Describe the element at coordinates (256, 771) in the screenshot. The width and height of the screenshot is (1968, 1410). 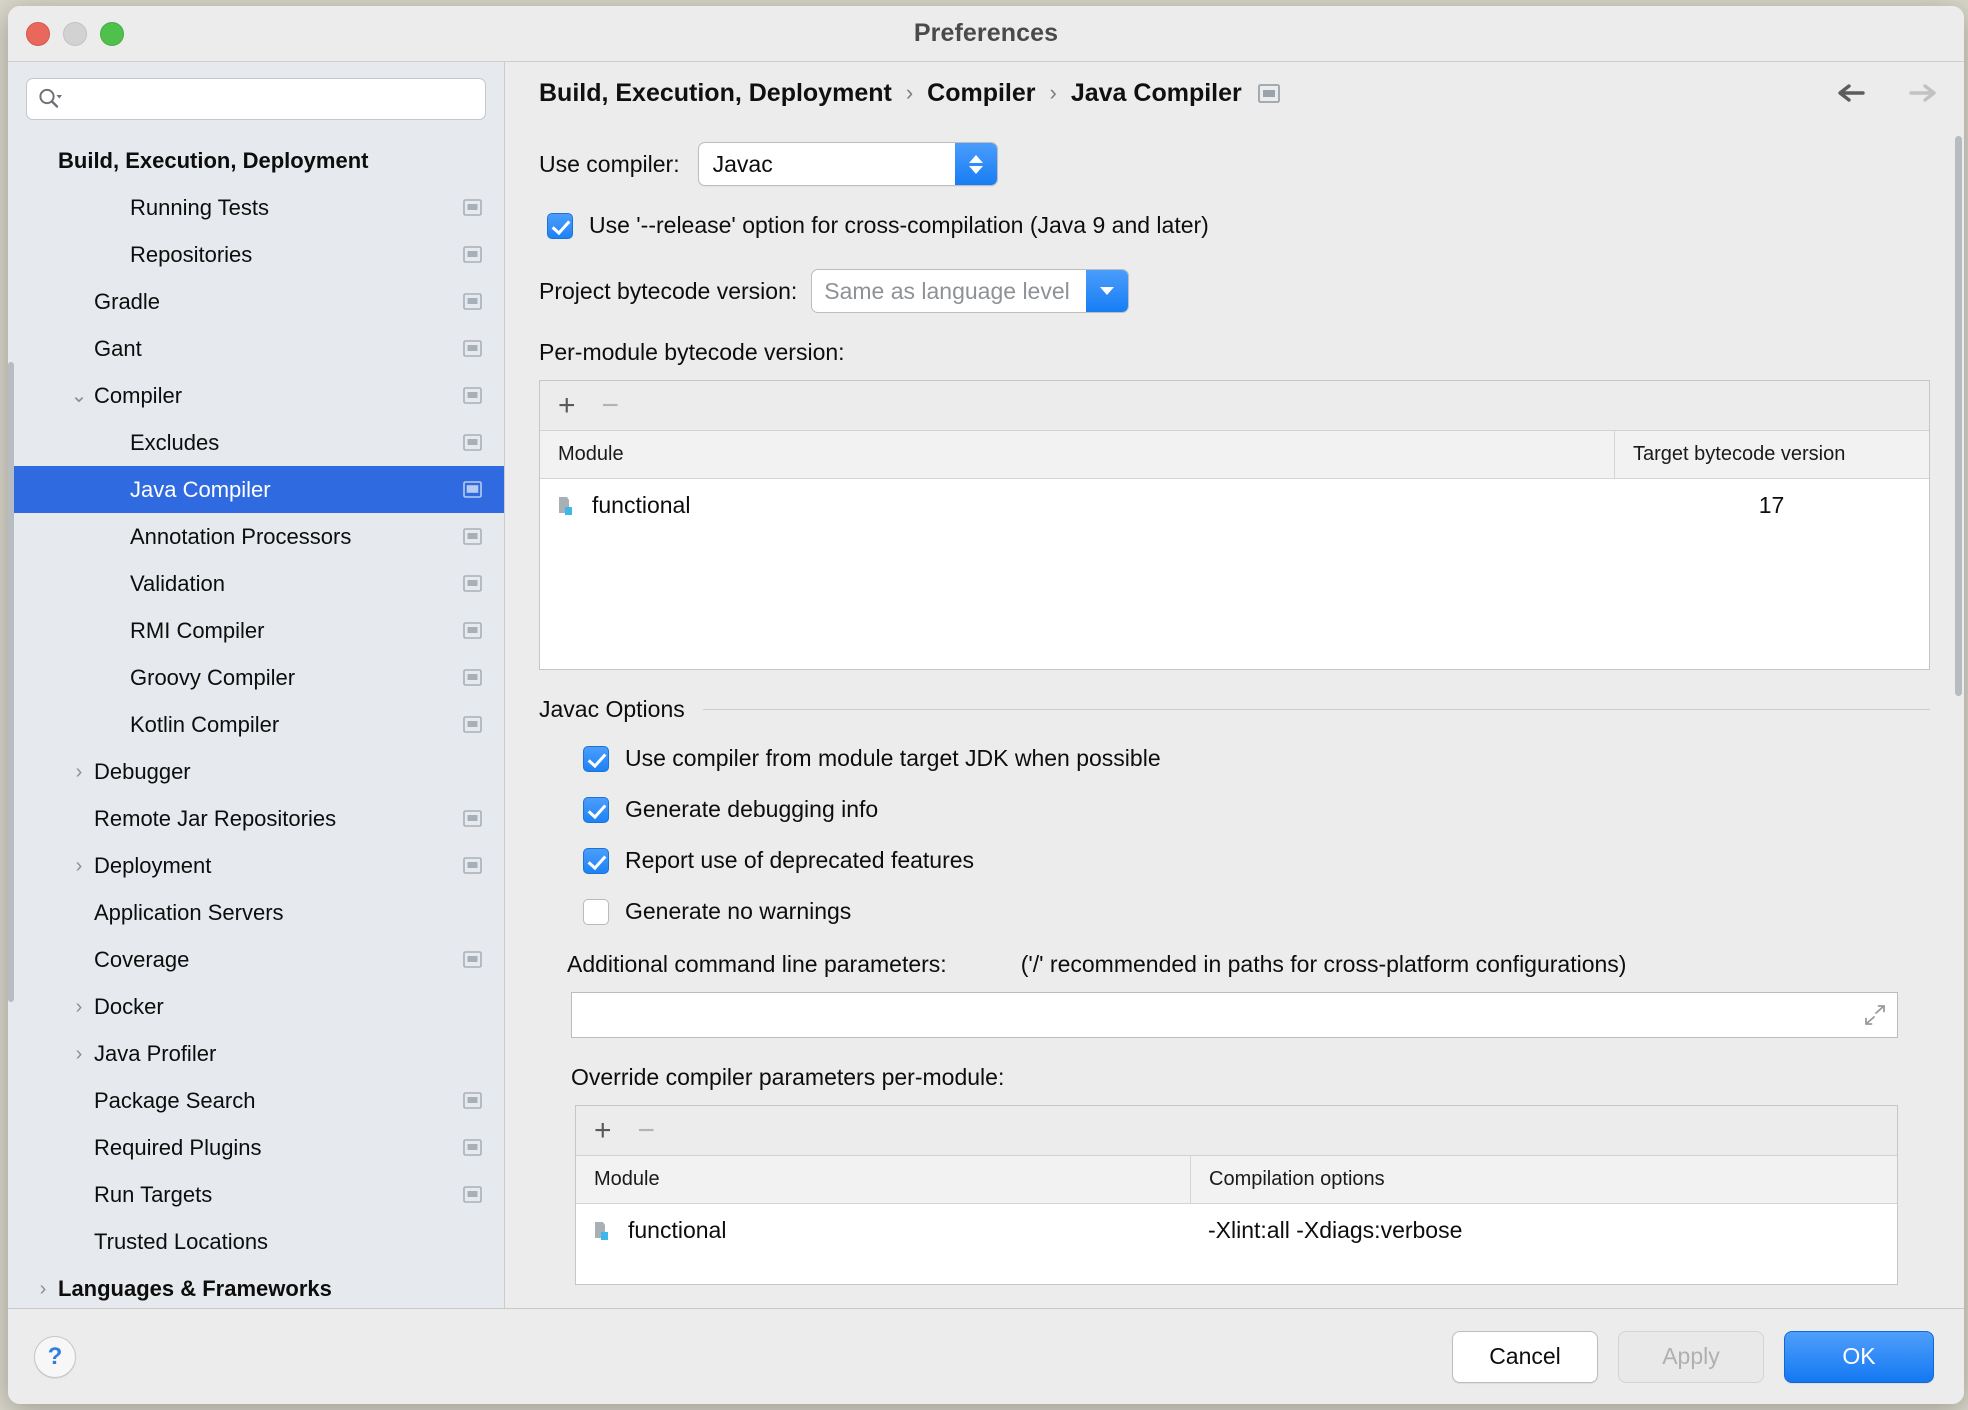
I see `sidebar-item-debugger: › Debugger` at that location.